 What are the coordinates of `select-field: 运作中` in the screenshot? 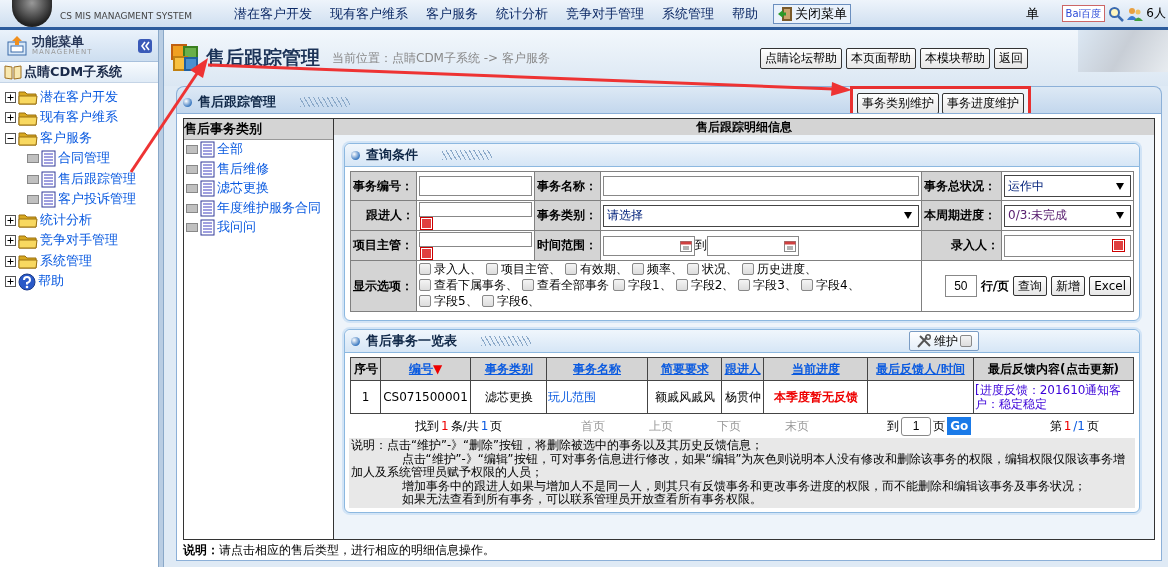 It's located at (1067, 186).